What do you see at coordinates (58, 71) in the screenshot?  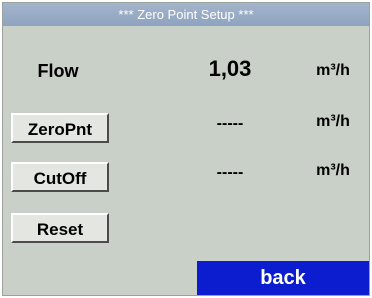 I see `flow-label: Flow` at bounding box center [58, 71].